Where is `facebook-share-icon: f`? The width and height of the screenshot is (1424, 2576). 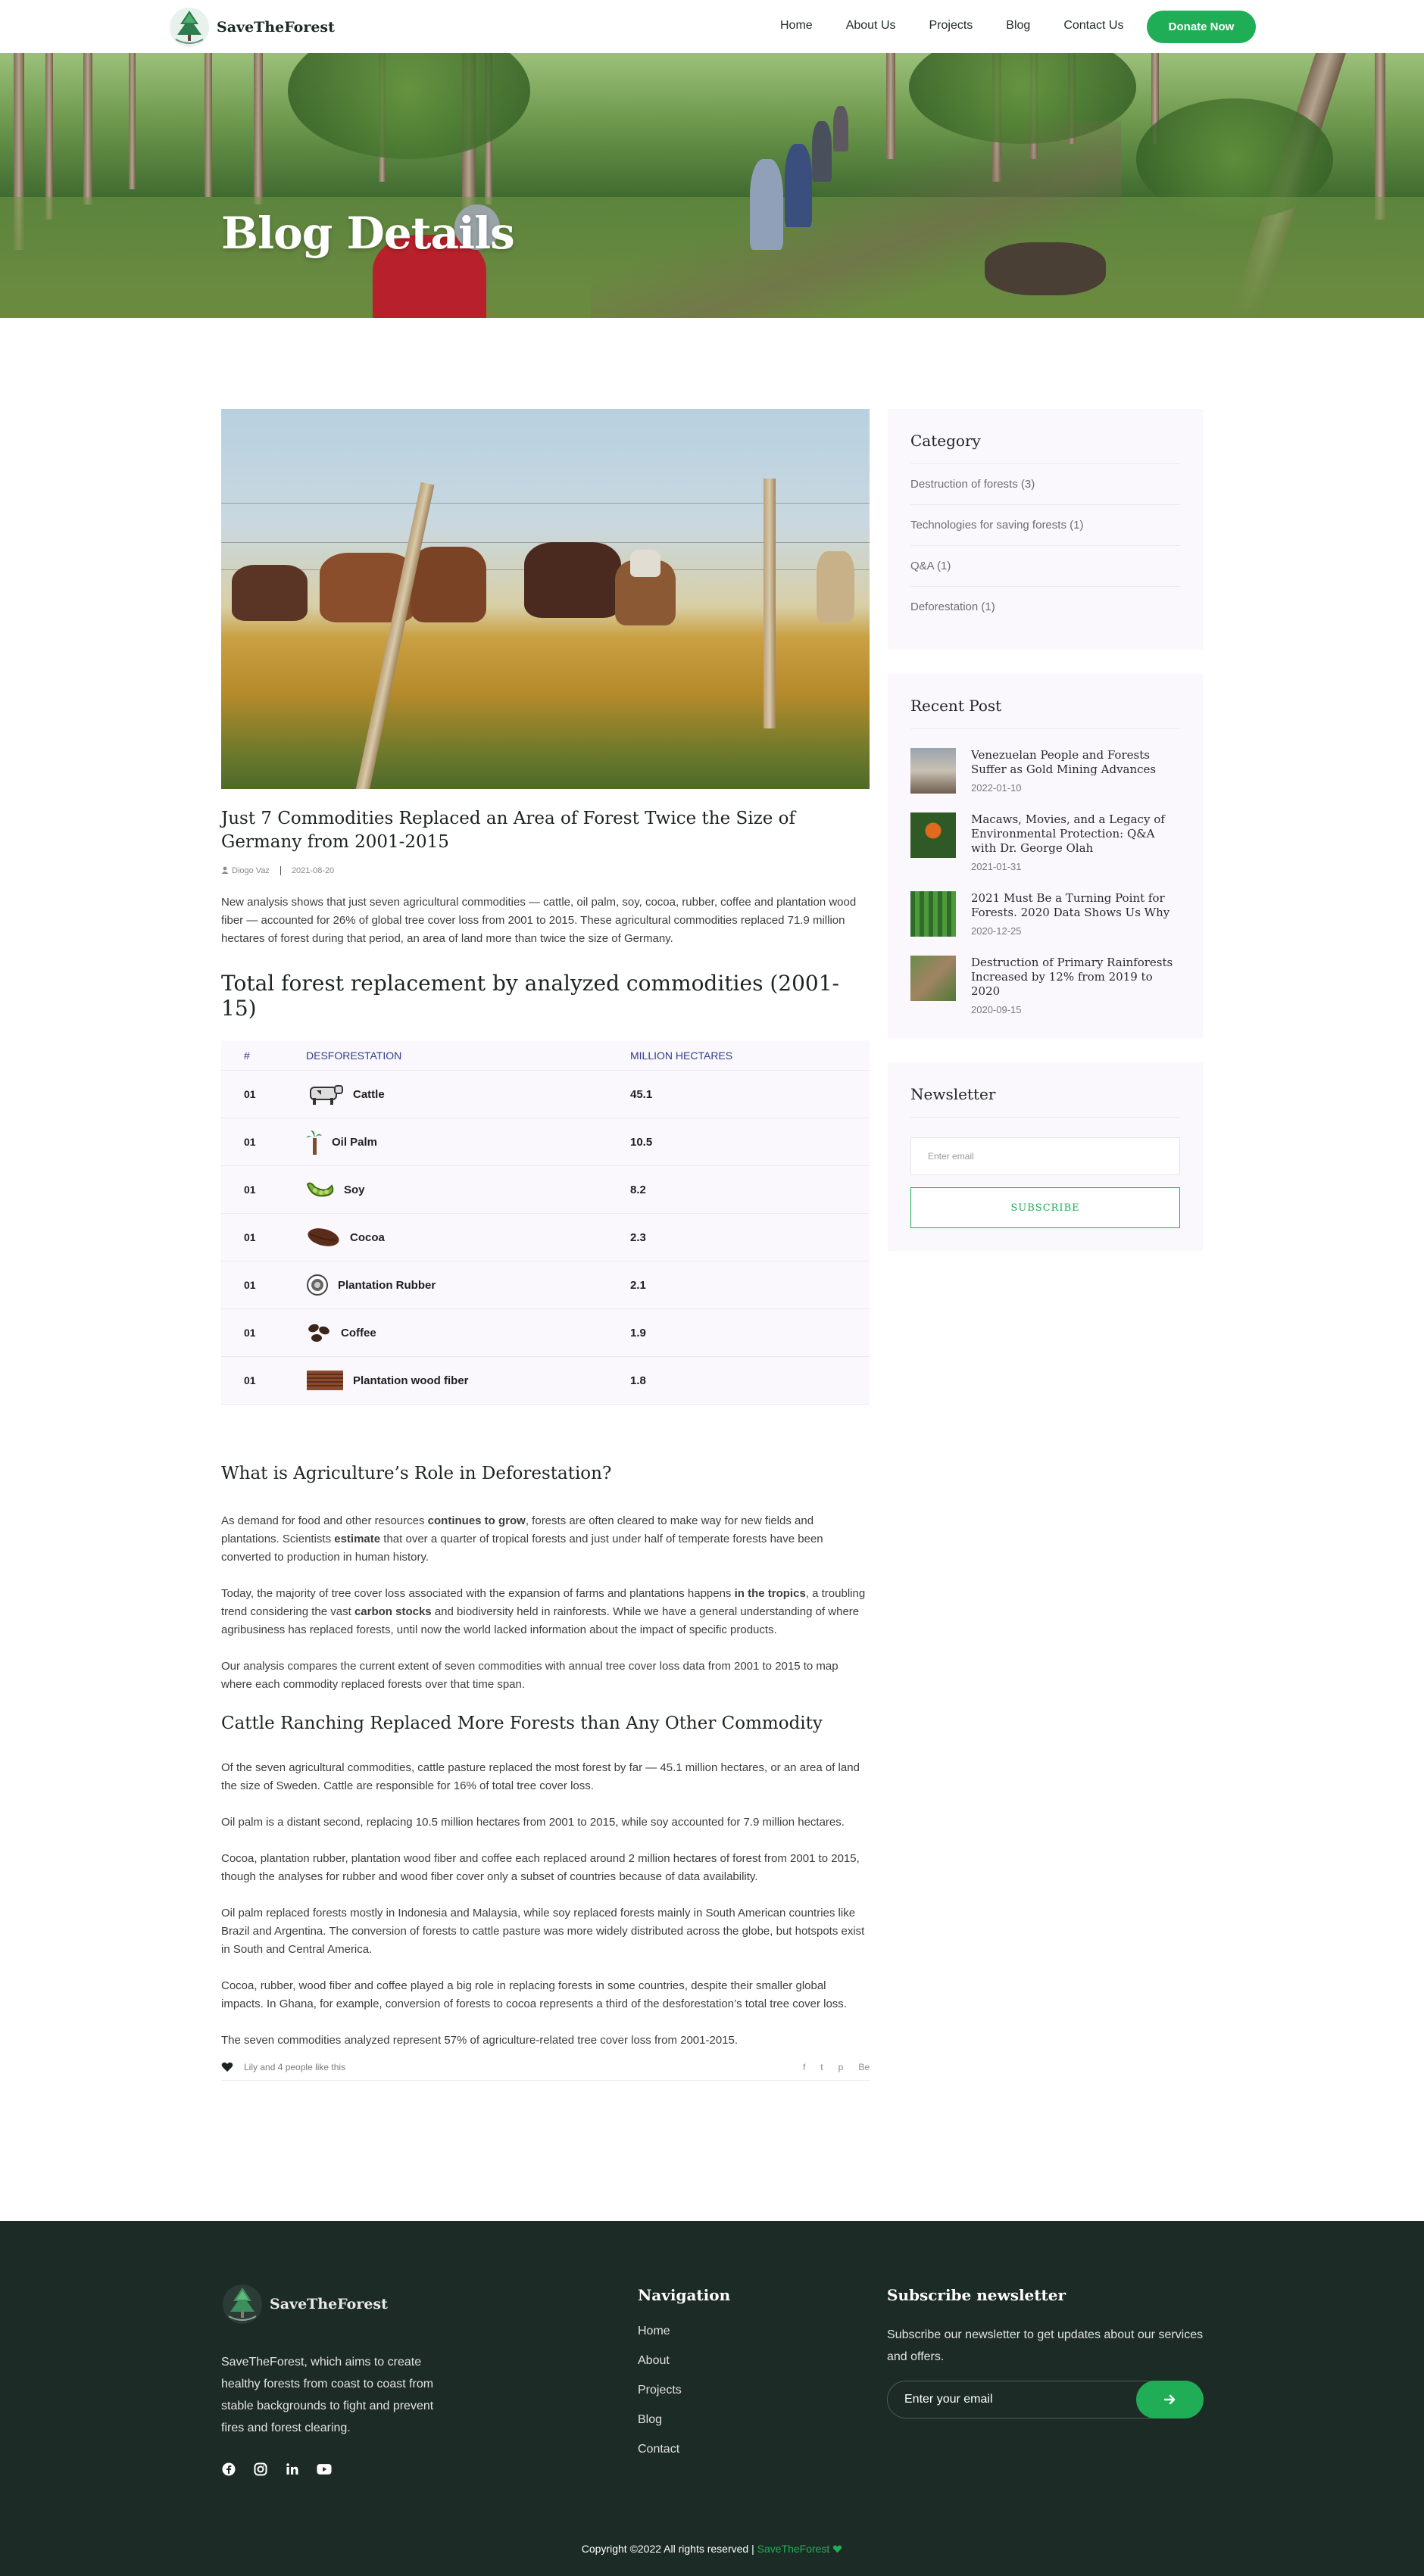
facebook-share-icon: f is located at coordinates (804, 2067).